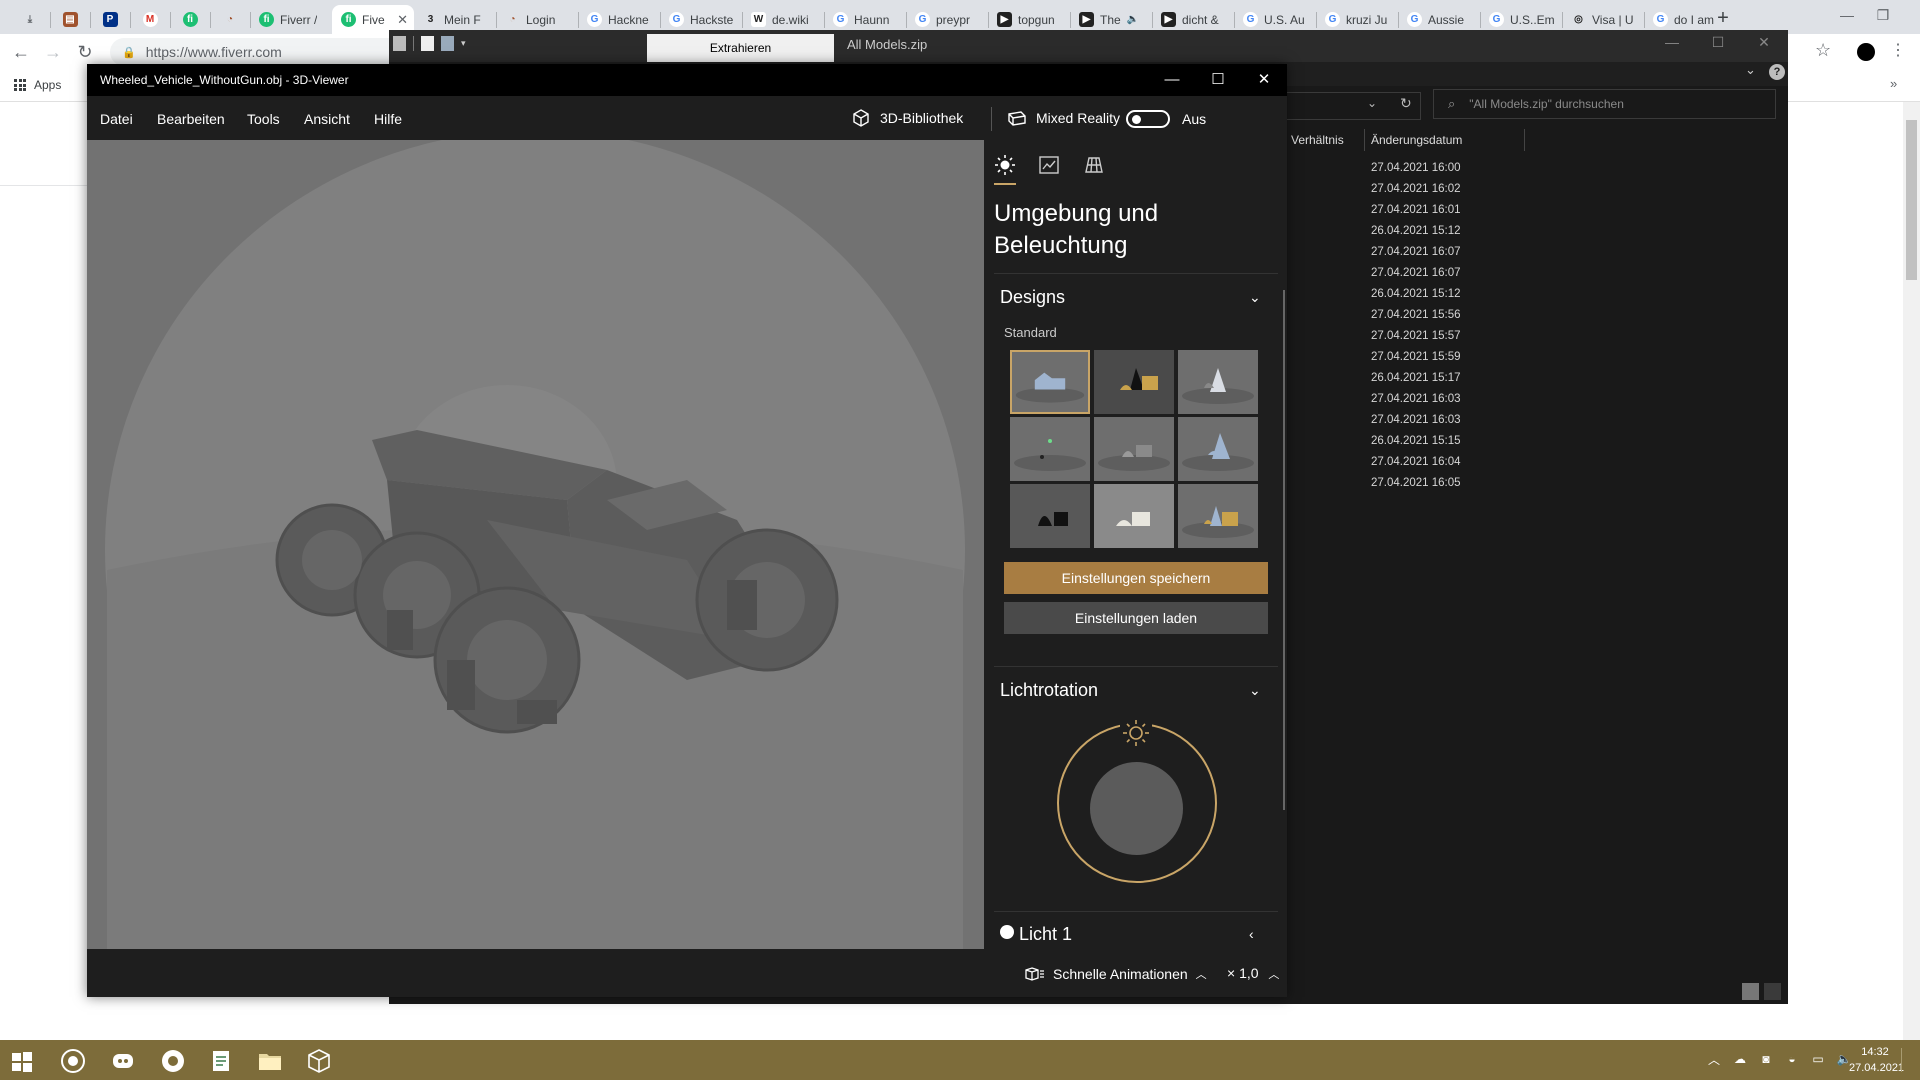  What do you see at coordinates (173, 1061) in the screenshot?
I see `chrome-icon` at bounding box center [173, 1061].